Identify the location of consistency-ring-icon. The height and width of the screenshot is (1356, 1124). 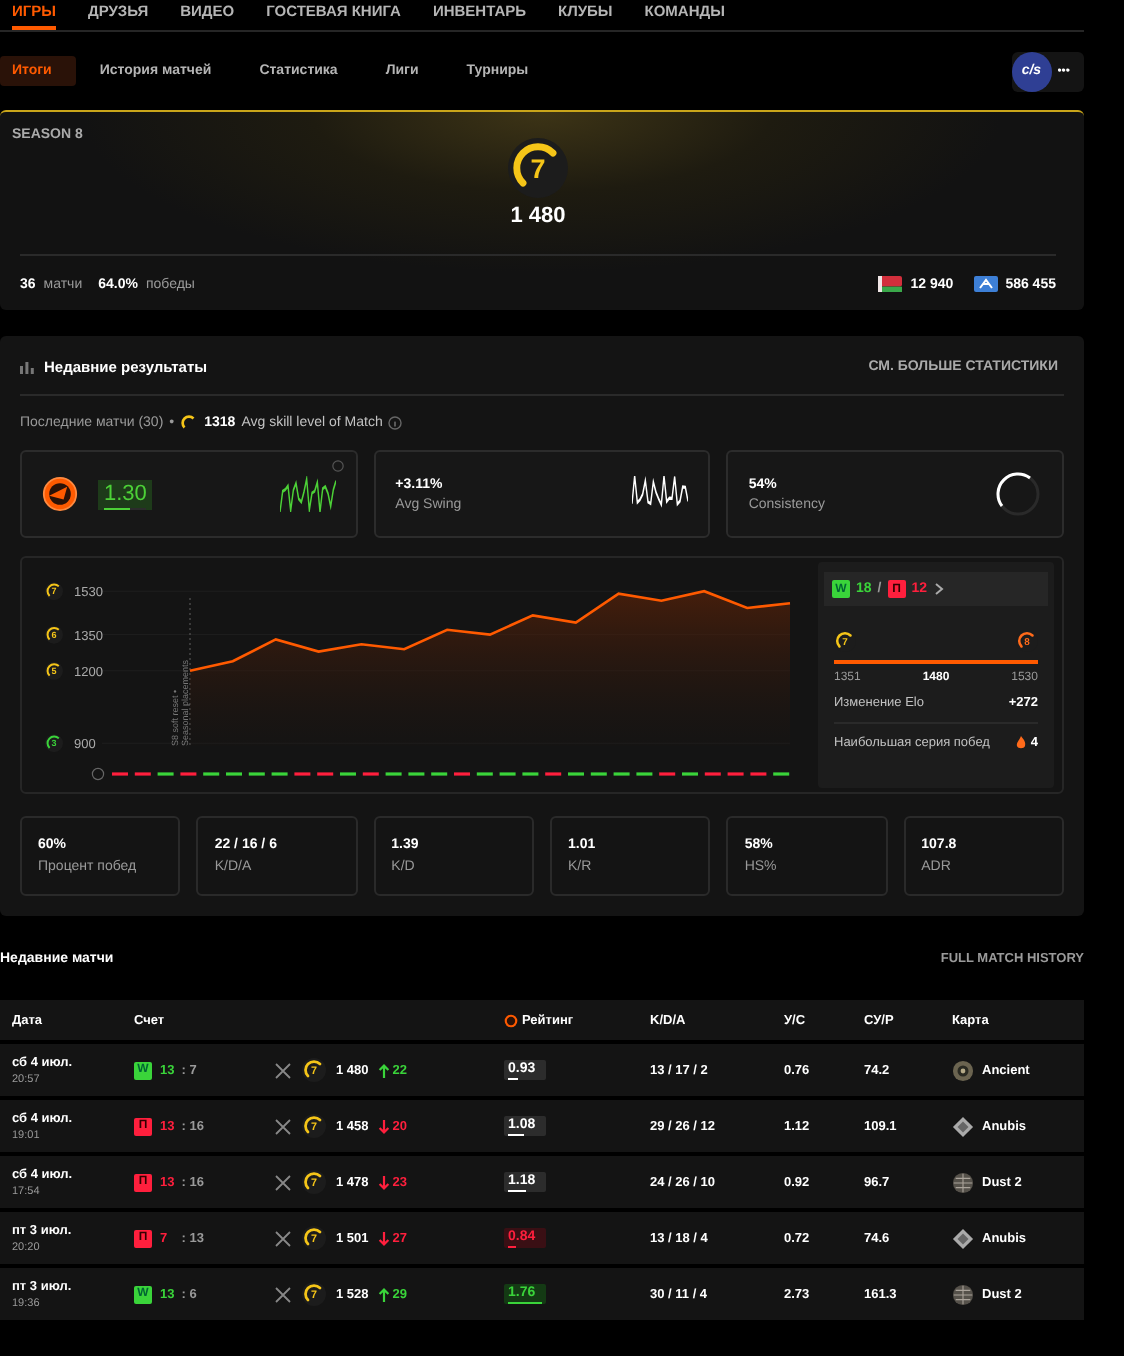
(1018, 494).